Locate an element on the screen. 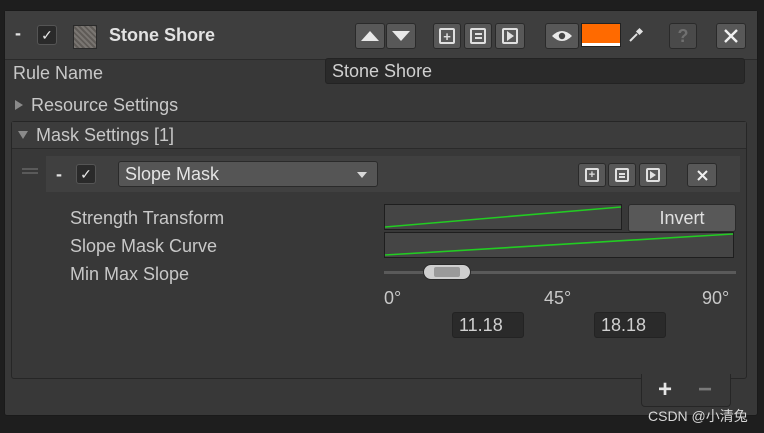 This screenshot has height=433, width=764. mask-add-button: + is located at coordinates (592, 175).